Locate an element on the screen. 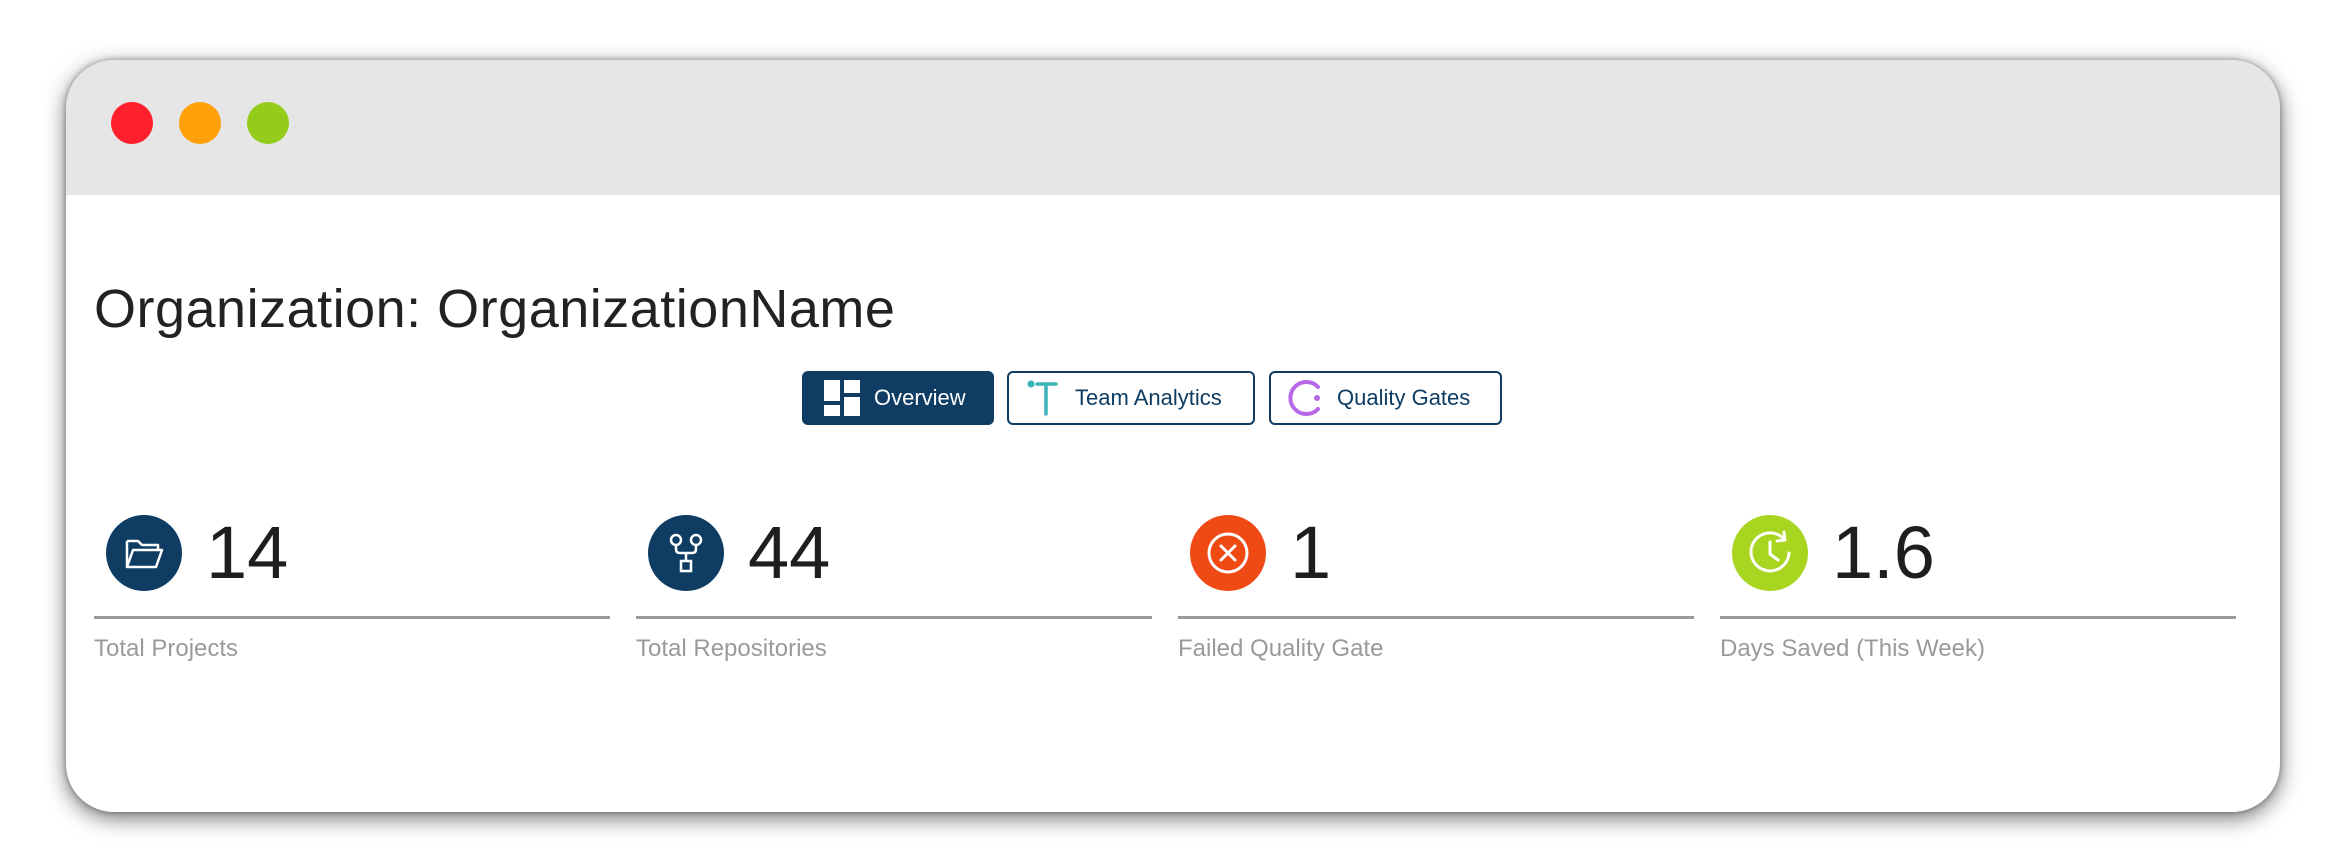 The image size is (2346, 861). tab-team-analytics-label: Team Analytics is located at coordinates (1148, 397).